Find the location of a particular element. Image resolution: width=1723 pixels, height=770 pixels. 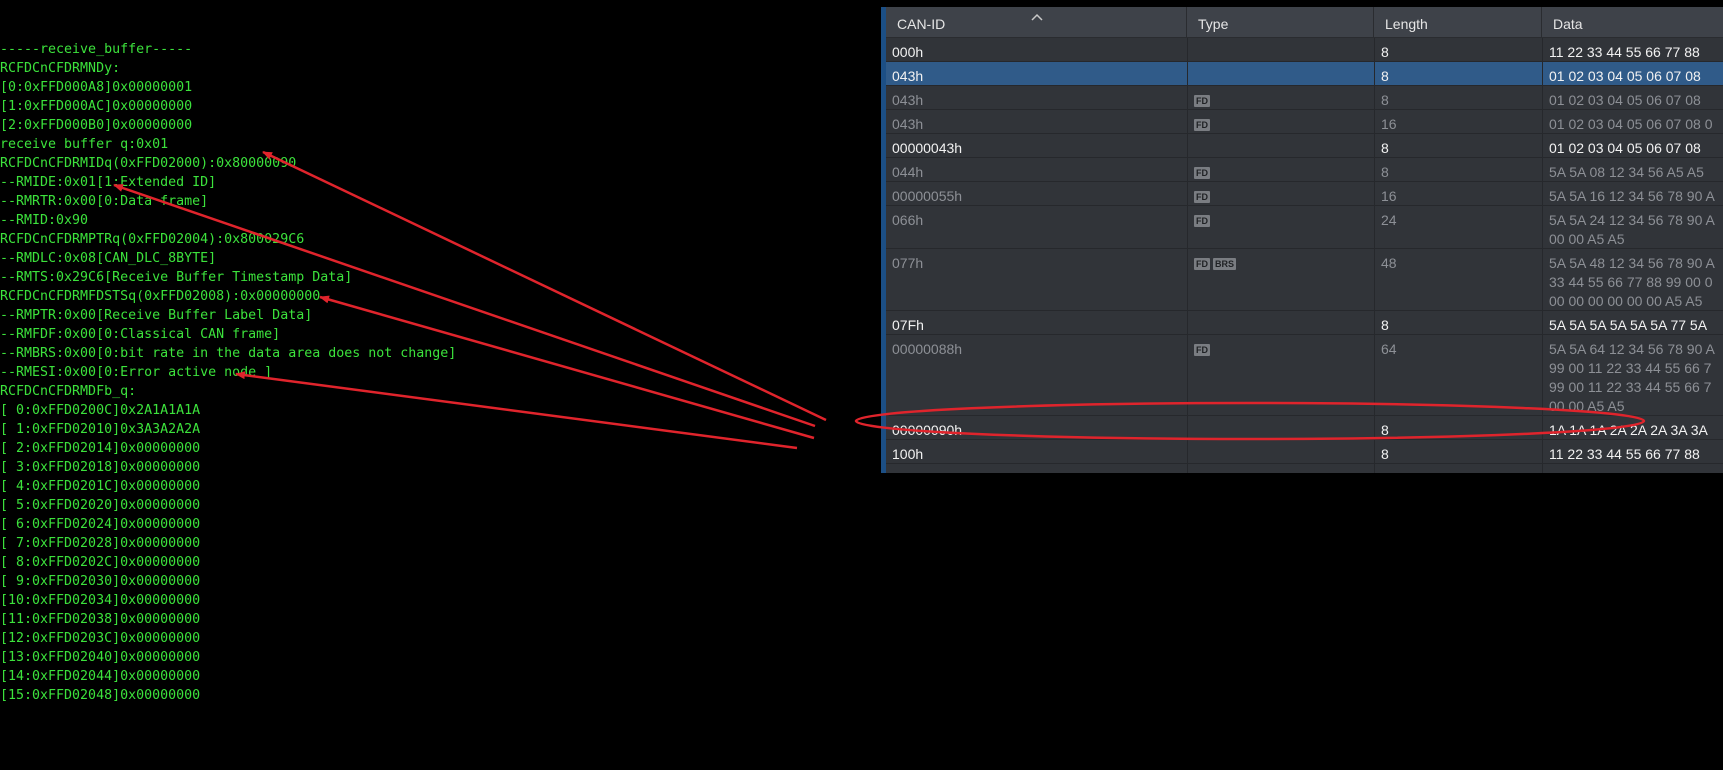

terminal-line: RCFDCnCFDRMPTRq(0xFFD02004):0x800029C6 is located at coordinates (152, 239).